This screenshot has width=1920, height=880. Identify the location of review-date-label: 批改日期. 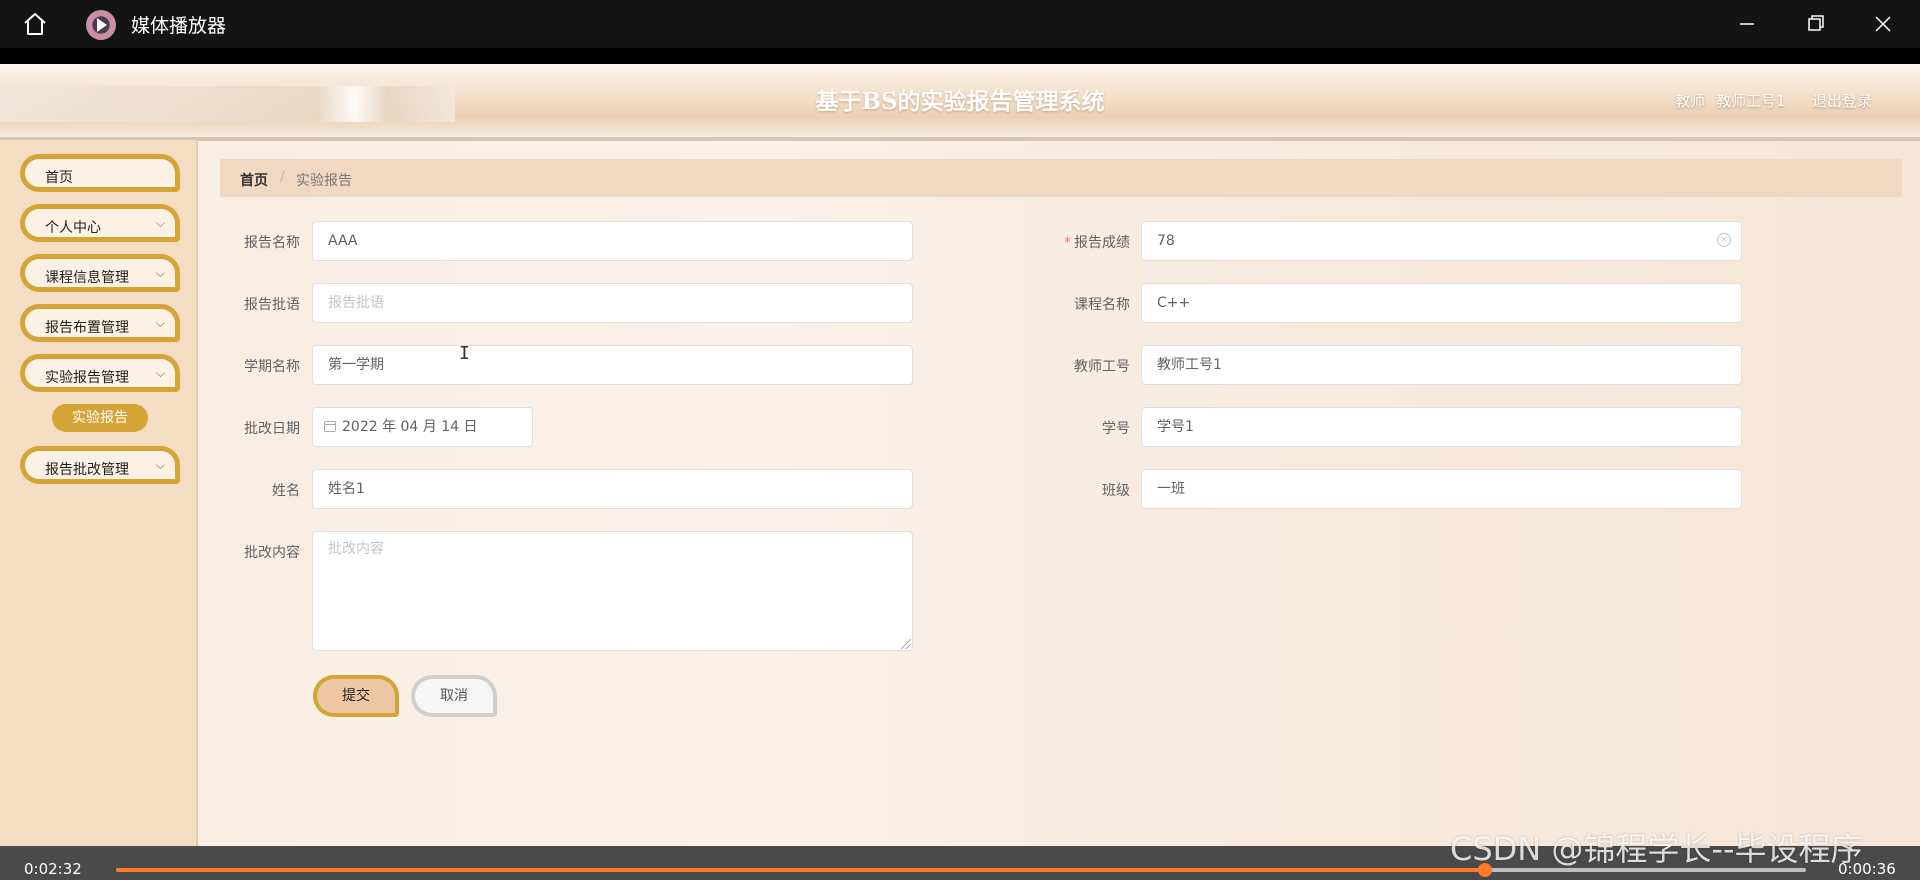
(272, 429).